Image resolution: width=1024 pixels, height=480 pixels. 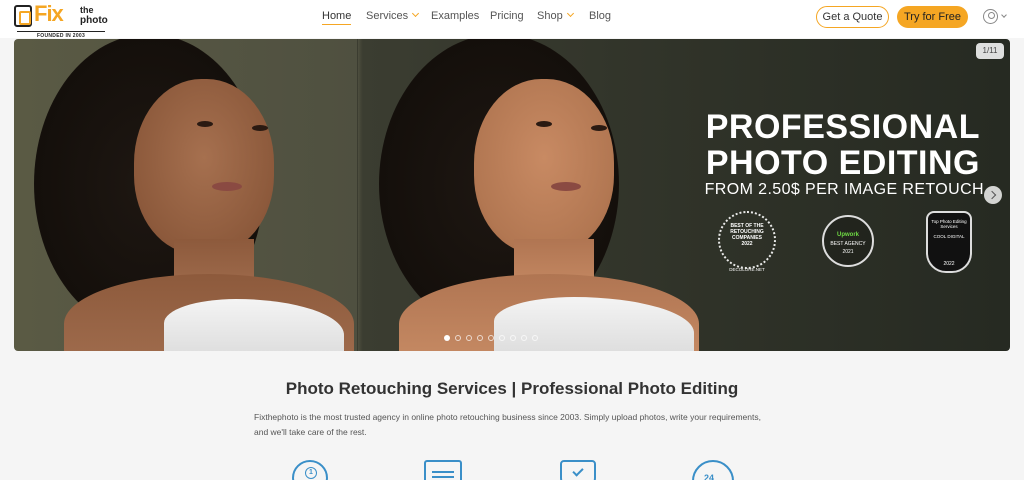 What do you see at coordinates (337, 17) in the screenshot?
I see `nav-home: Home` at bounding box center [337, 17].